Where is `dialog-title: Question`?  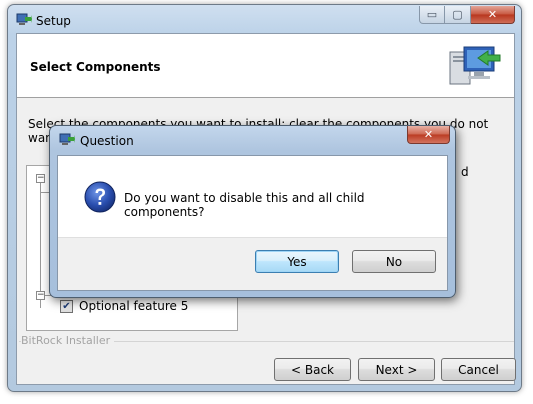
dialog-title: Question is located at coordinates (107, 141).